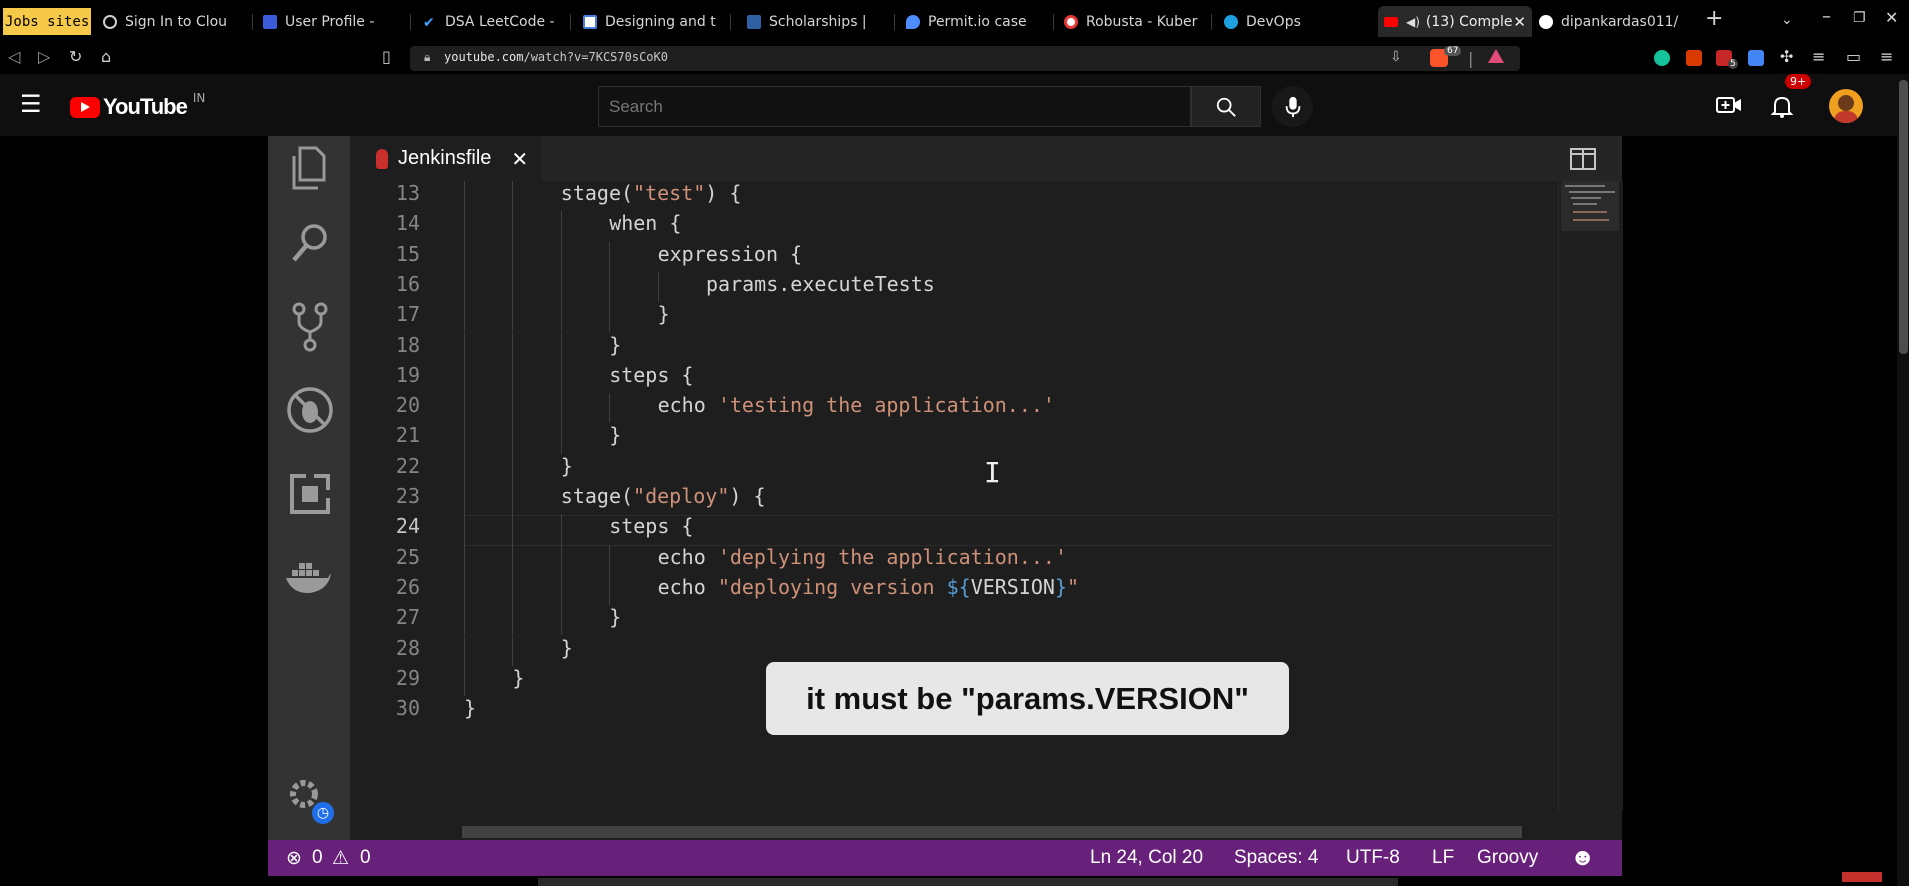 Image resolution: width=1909 pixels, height=886 pixels. I want to click on url-text: youtube.com/watch?v=7KCS70sCoK0, so click(556, 57).